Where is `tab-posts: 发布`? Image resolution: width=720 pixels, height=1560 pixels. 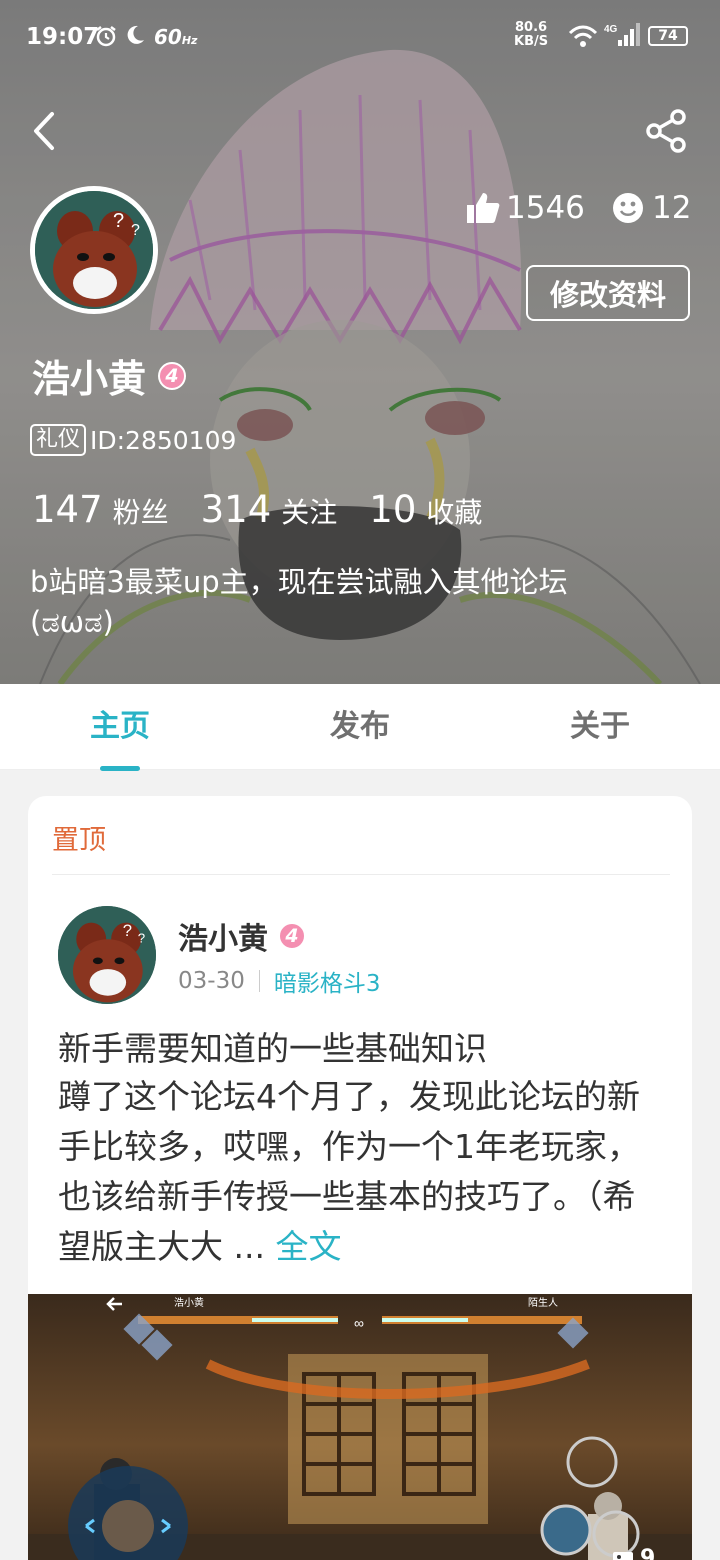 tab-posts: 发布 is located at coordinates (360, 726).